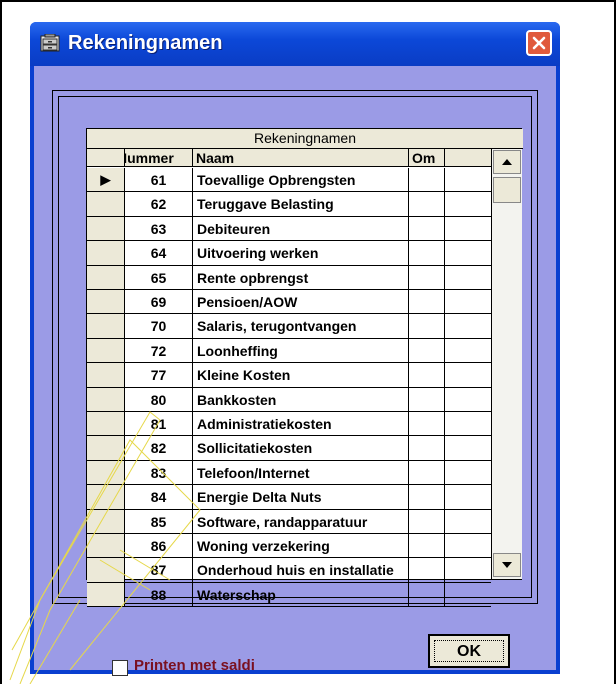  Describe the element at coordinates (301, 497) in the screenshot. I see `account-name-cell: Energie Delta Nuts` at that location.